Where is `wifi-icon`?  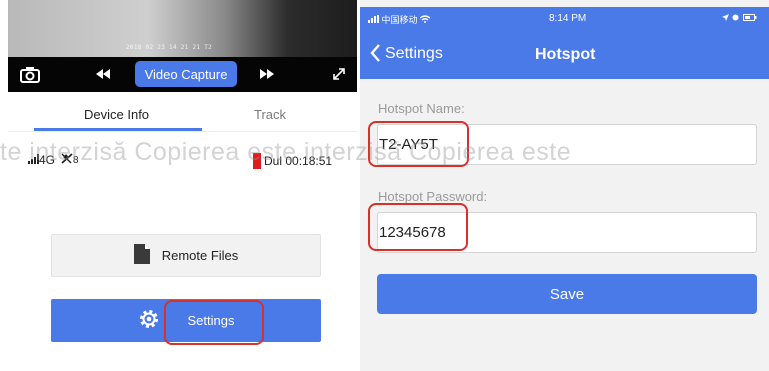
wifi-icon is located at coordinates (425, 20).